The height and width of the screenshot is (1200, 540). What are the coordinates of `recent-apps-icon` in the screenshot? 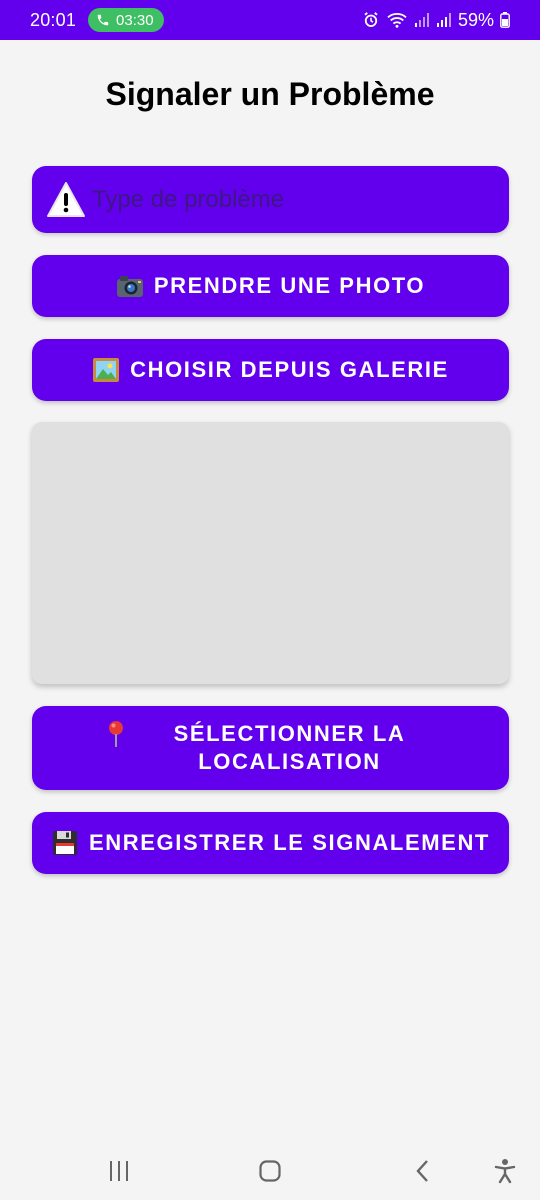 It's located at (119, 1171).